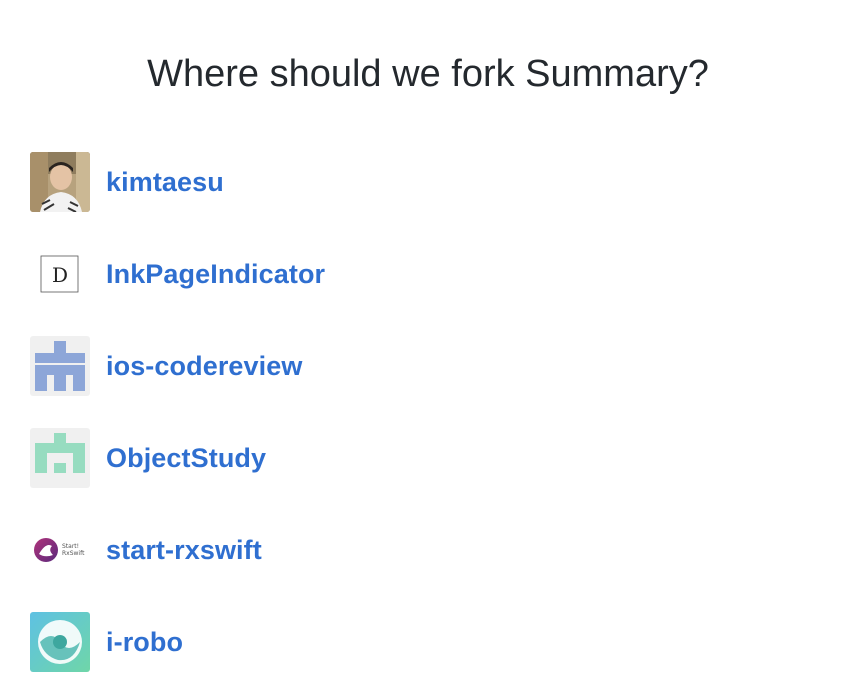  I want to click on account-name-inkpageindicator: InkPageIndicator, so click(216, 273).